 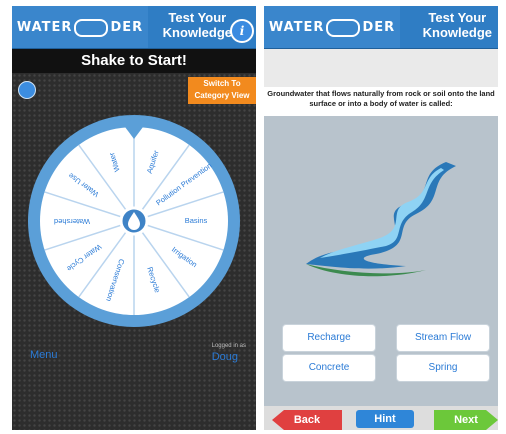 What do you see at coordinates (329, 368) in the screenshot?
I see `answer-concrete: Concrete` at bounding box center [329, 368].